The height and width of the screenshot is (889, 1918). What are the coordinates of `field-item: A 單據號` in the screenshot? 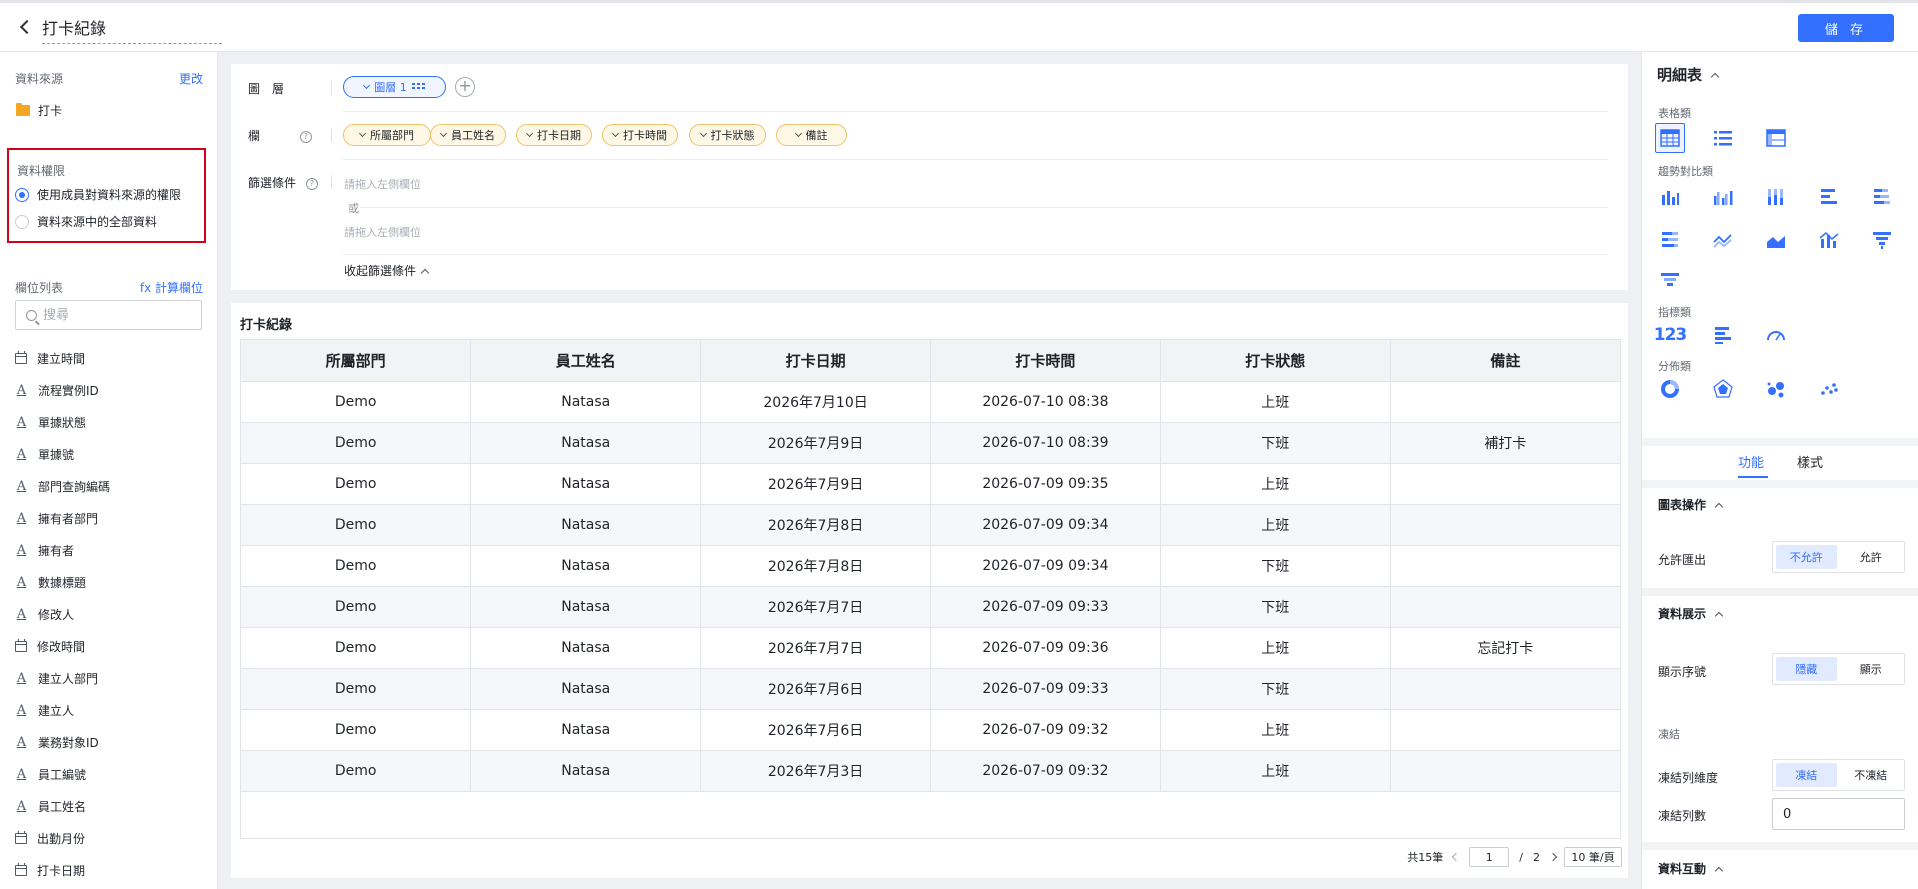 It's located at (110, 454).